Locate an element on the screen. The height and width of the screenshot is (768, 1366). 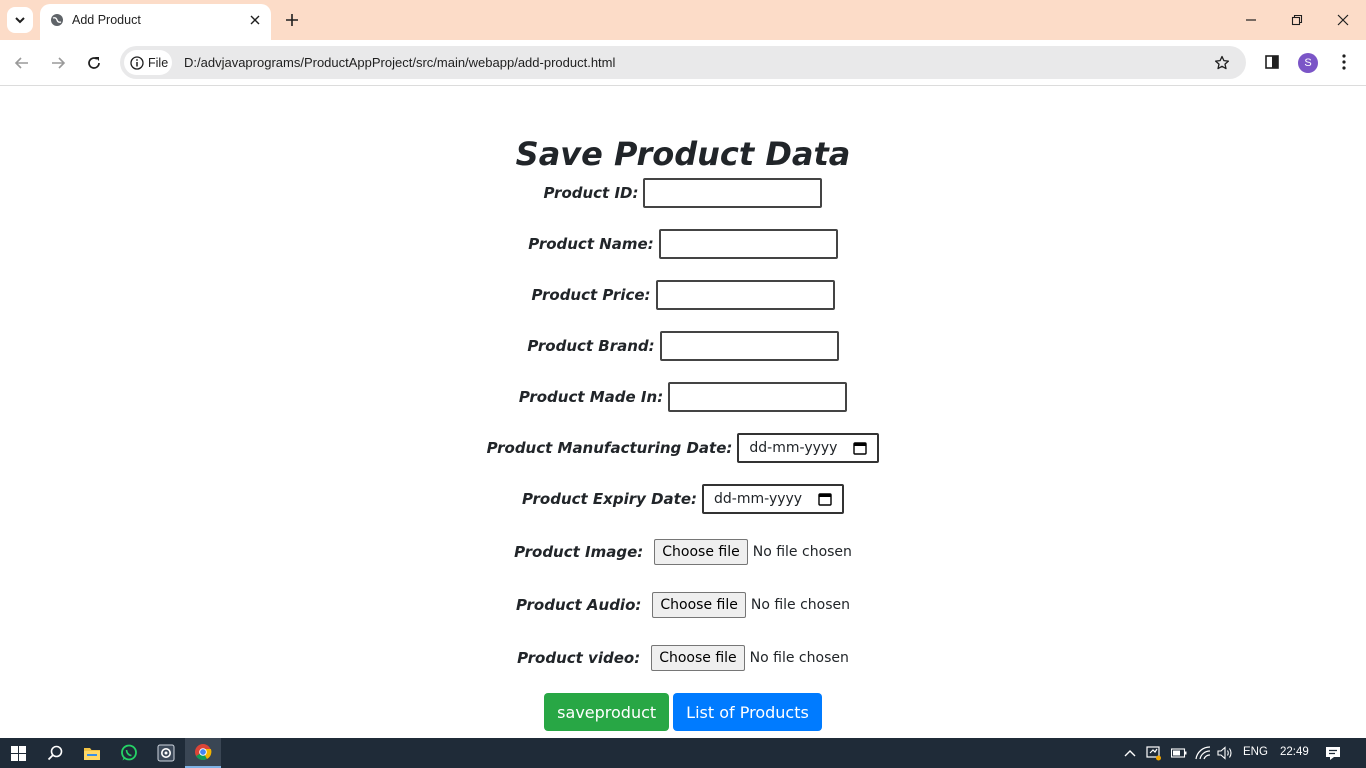
product-video-label: Product video: is located at coordinates (579, 658).